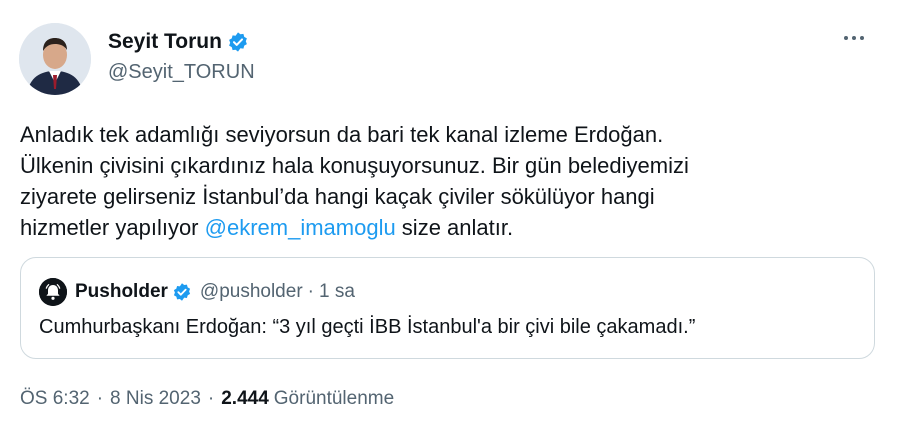 The image size is (900, 423). I want to click on tweet-time: ÖS 6:32, so click(55, 399).